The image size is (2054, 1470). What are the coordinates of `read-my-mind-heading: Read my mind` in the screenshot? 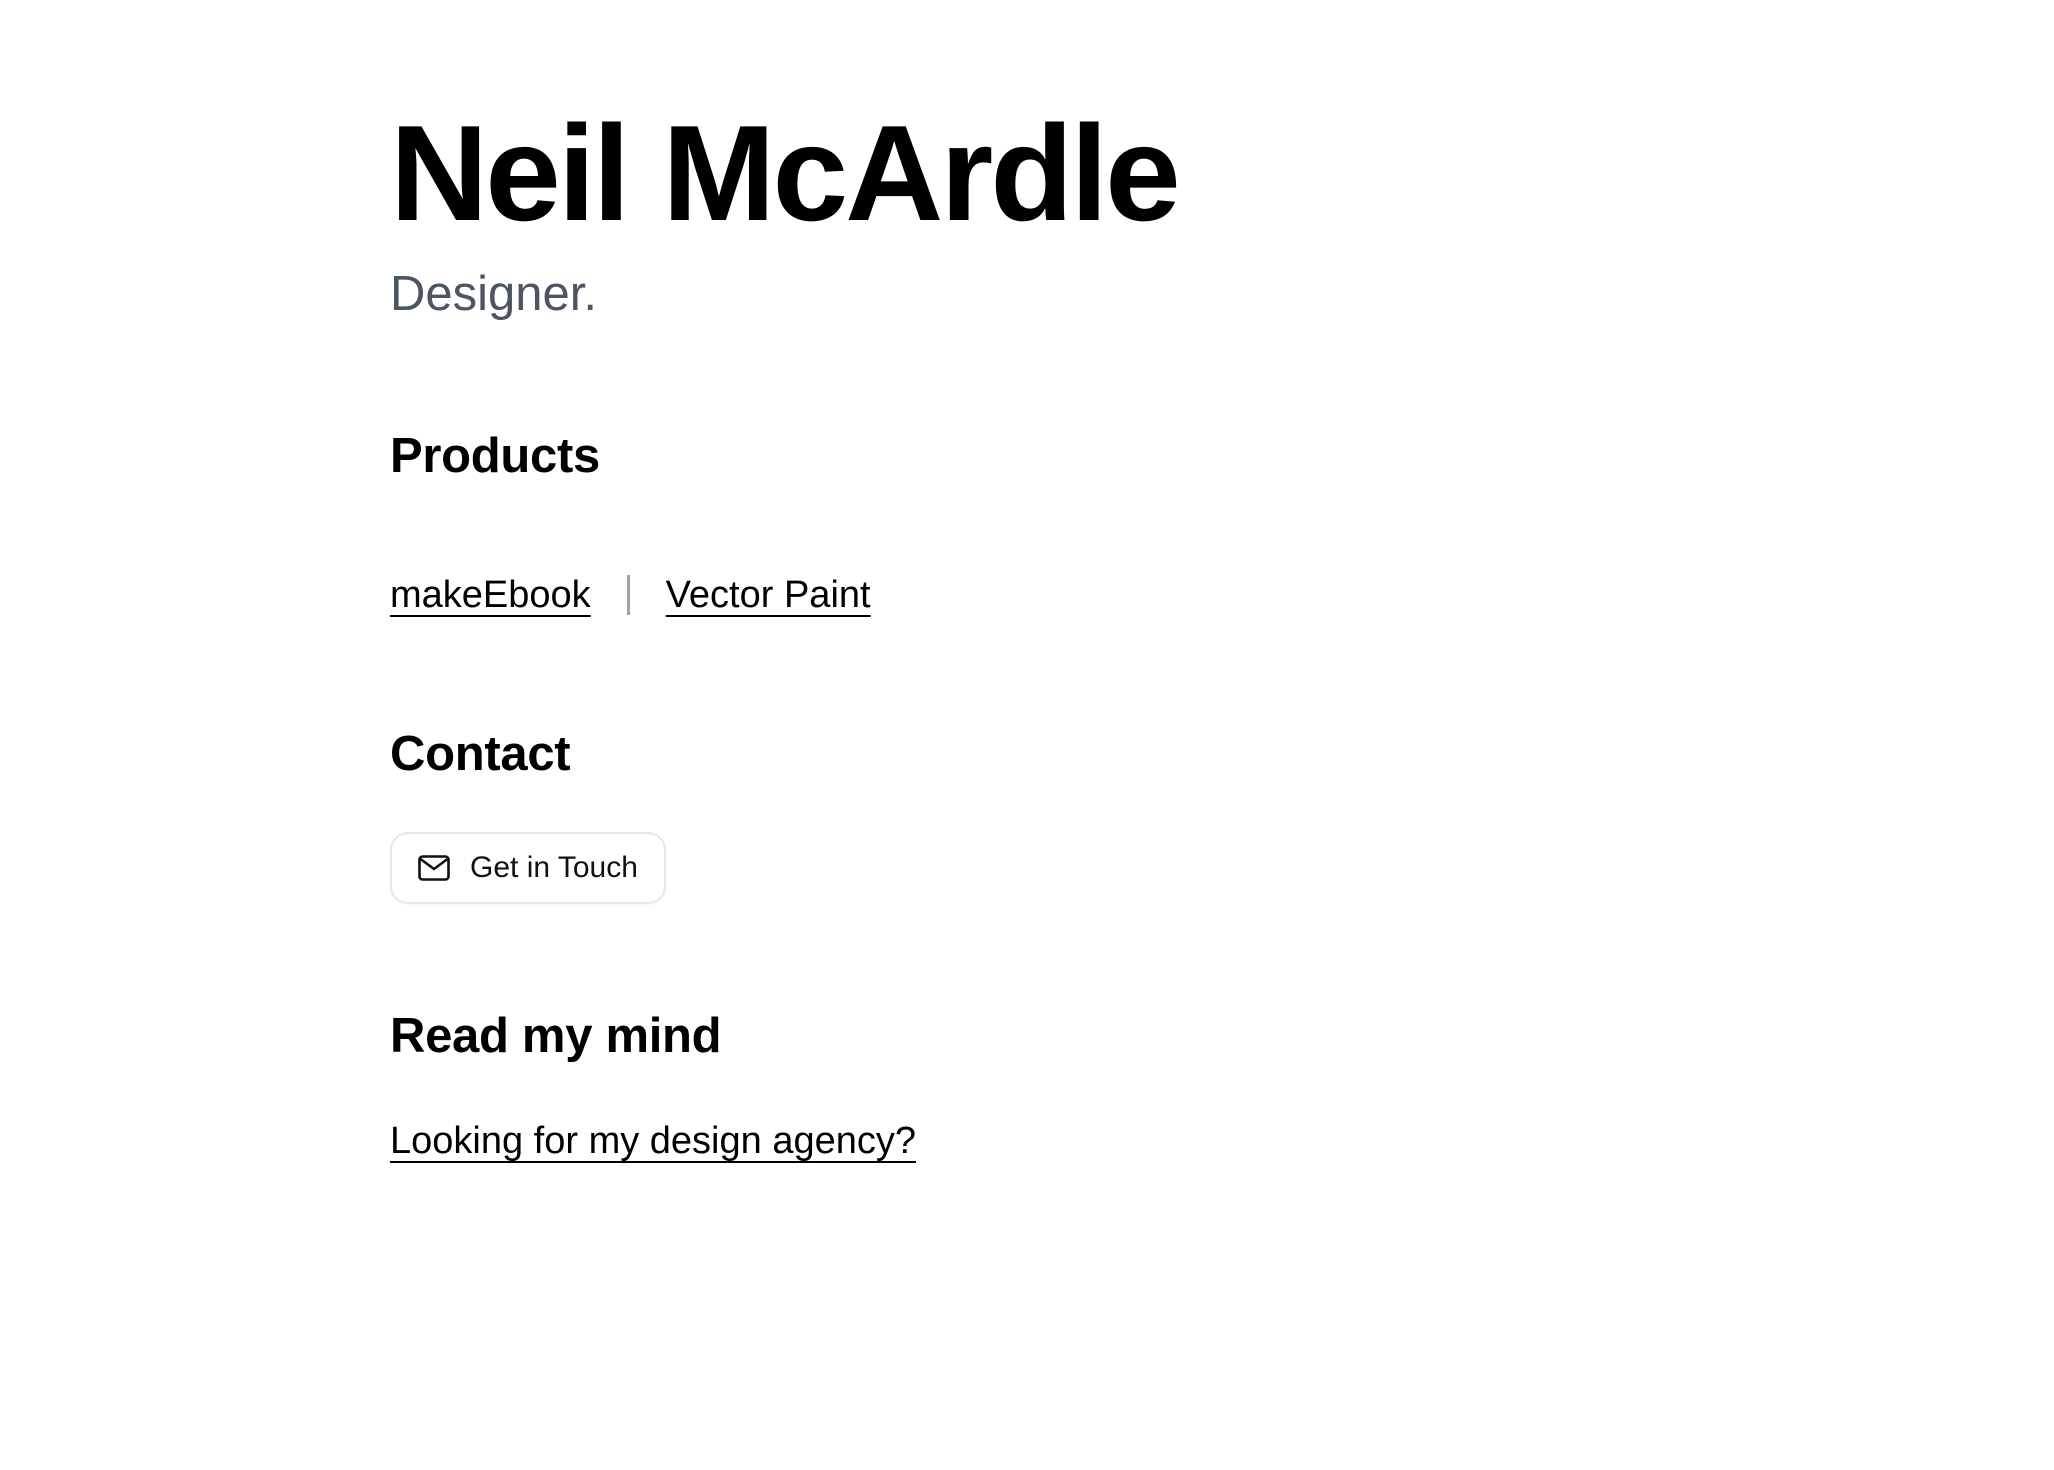 It's located at (556, 1036).